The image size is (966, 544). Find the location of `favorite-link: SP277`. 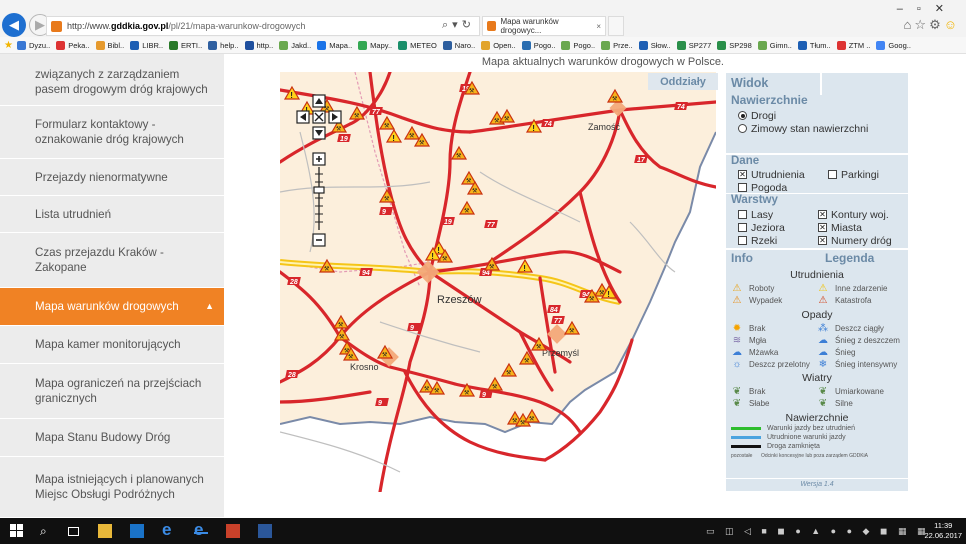

favorite-link: SP277 is located at coordinates (693, 45).